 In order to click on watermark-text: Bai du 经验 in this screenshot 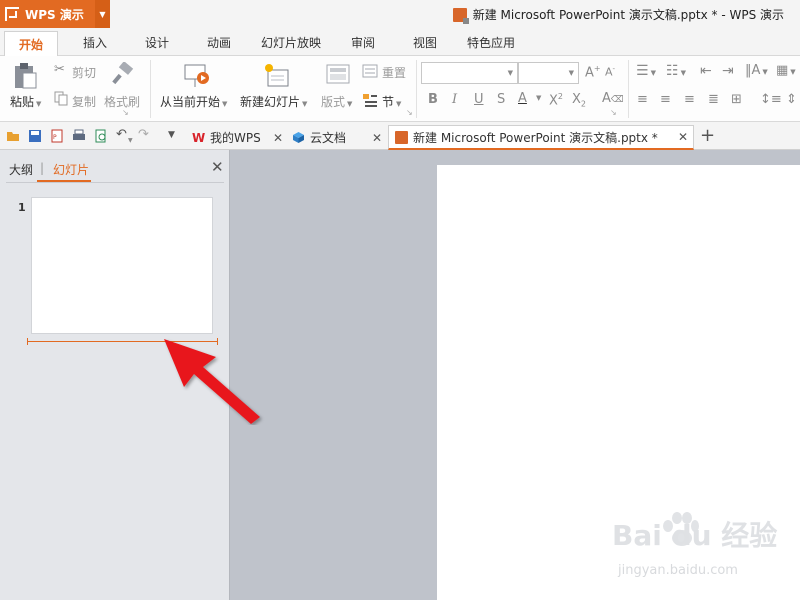, I will do `click(695, 535)`.